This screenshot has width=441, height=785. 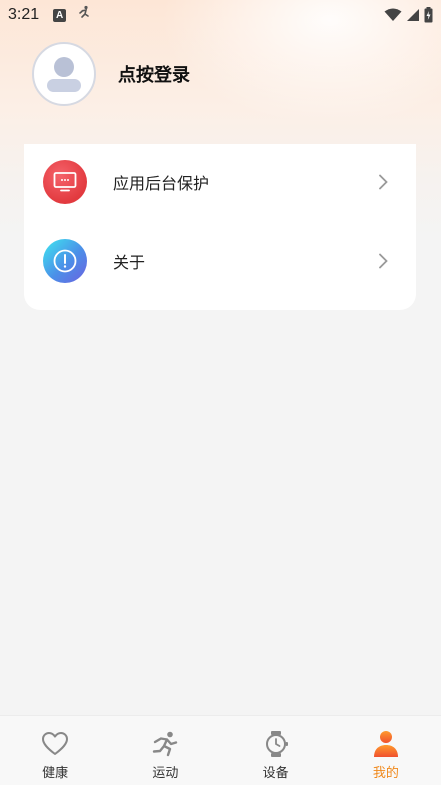 I want to click on profile-login: 点按登录, so click(x=111, y=74).